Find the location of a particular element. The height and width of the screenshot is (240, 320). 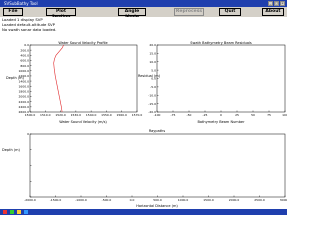

residuals-xtick-label: -25 is located at coordinates (205, 115).